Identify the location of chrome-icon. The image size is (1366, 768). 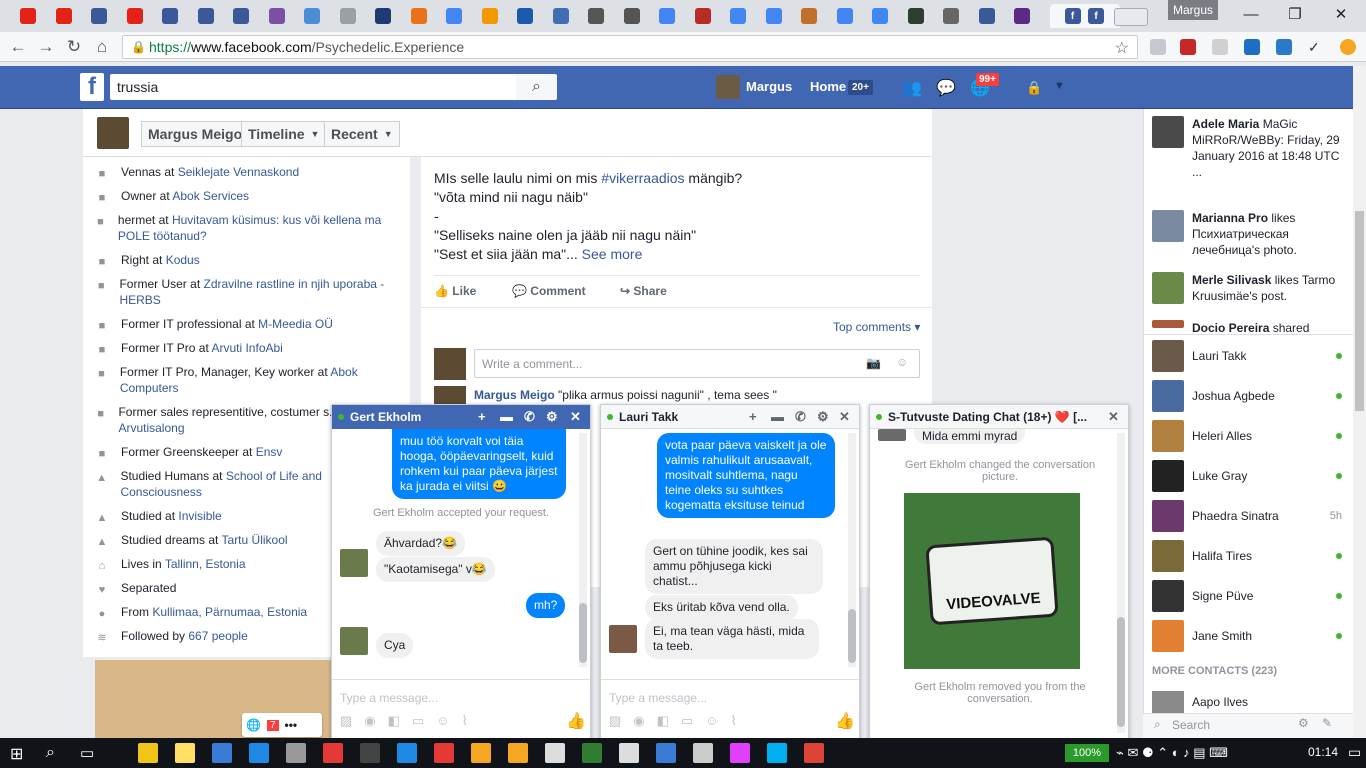
(814, 753).